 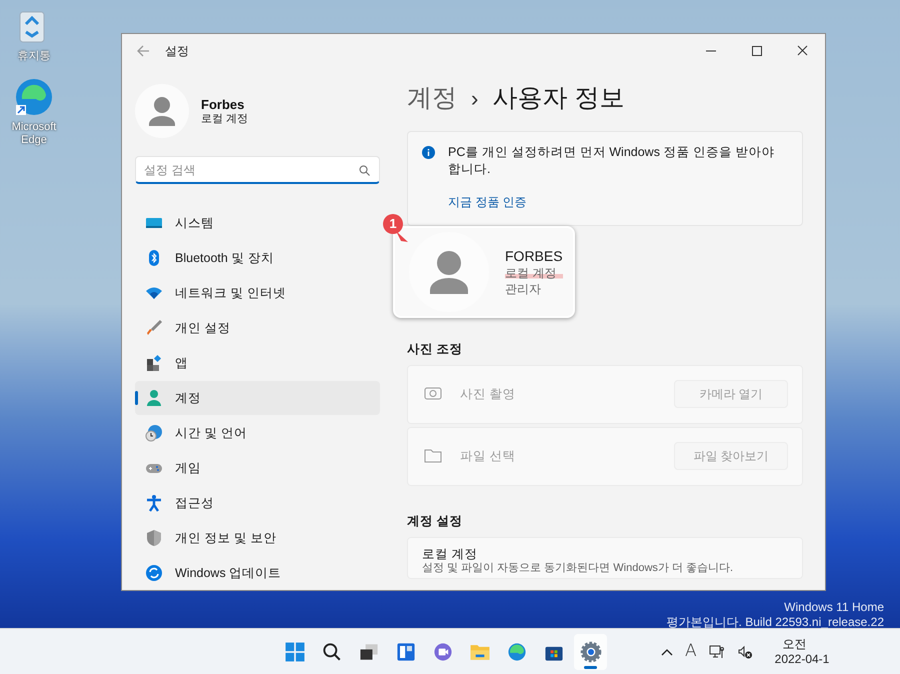 What do you see at coordinates (257, 398) in the screenshot?
I see `nav-item: 계정` at bounding box center [257, 398].